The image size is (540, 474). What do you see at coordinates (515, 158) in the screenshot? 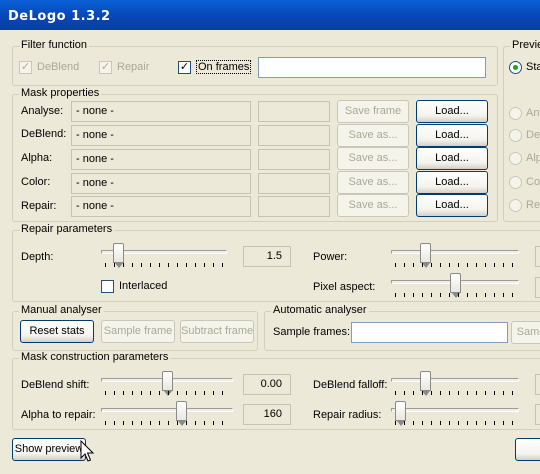
I see `preview-radio-alp` at bounding box center [515, 158].